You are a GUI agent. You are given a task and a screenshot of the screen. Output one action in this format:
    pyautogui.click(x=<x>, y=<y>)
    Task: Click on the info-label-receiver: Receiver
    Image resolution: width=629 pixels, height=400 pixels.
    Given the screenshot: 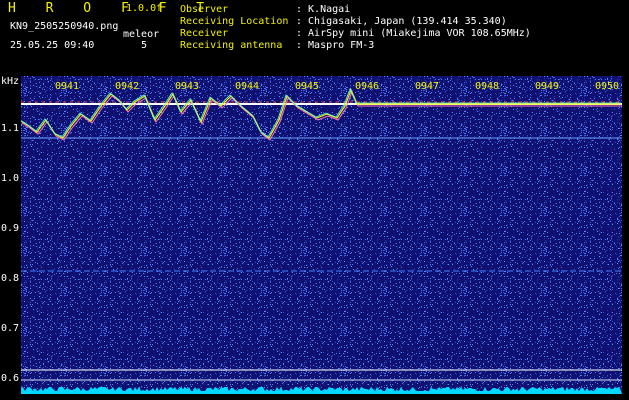 What is the action you would take?
    pyautogui.click(x=204, y=33)
    